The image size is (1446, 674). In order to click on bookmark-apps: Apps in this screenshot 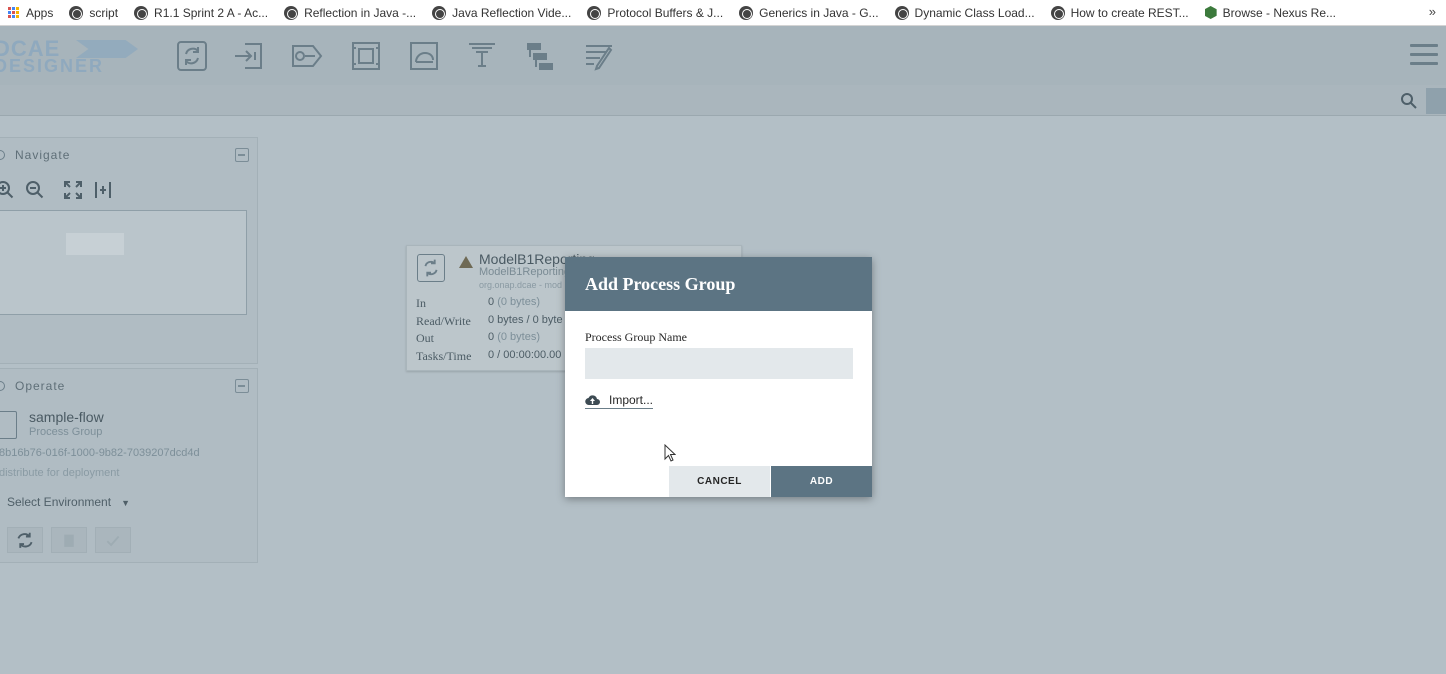, I will do `click(30, 12)`.